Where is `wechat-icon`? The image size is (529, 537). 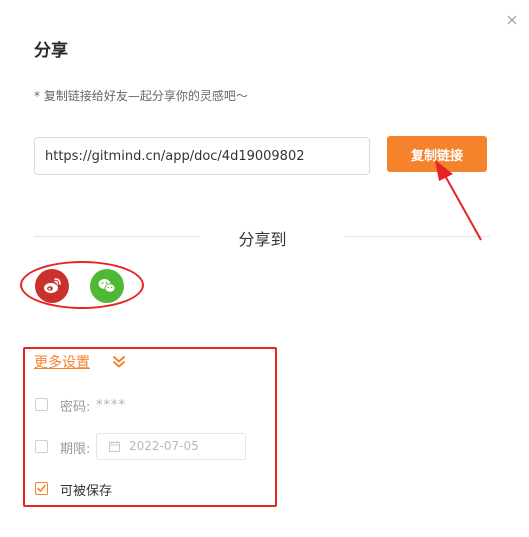 wechat-icon is located at coordinates (107, 286).